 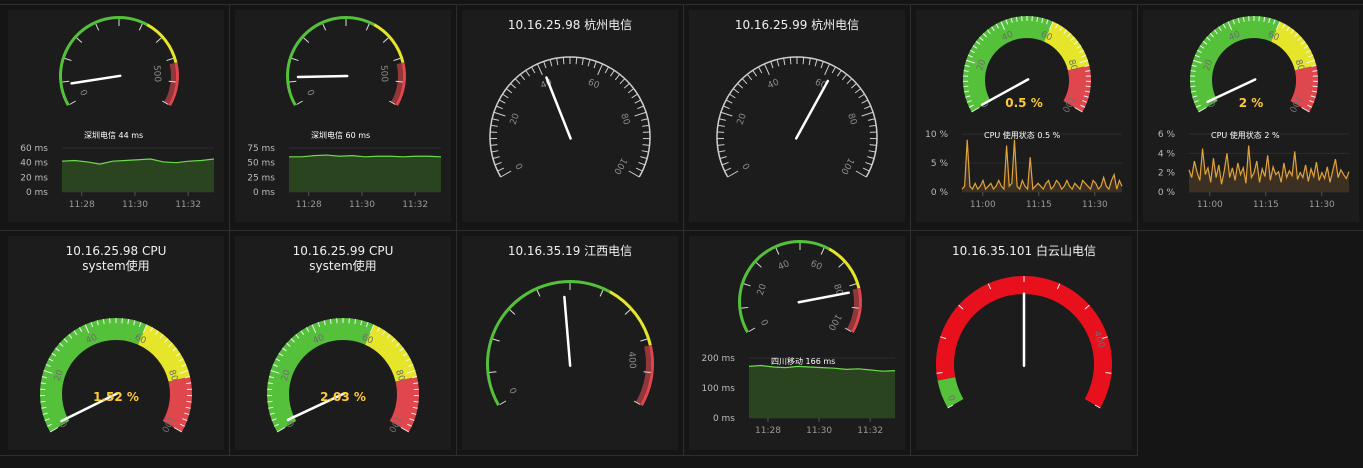 What do you see at coordinates (343, 251) in the screenshot?
I see `panel-title: 10.16.25.99 CPU` at bounding box center [343, 251].